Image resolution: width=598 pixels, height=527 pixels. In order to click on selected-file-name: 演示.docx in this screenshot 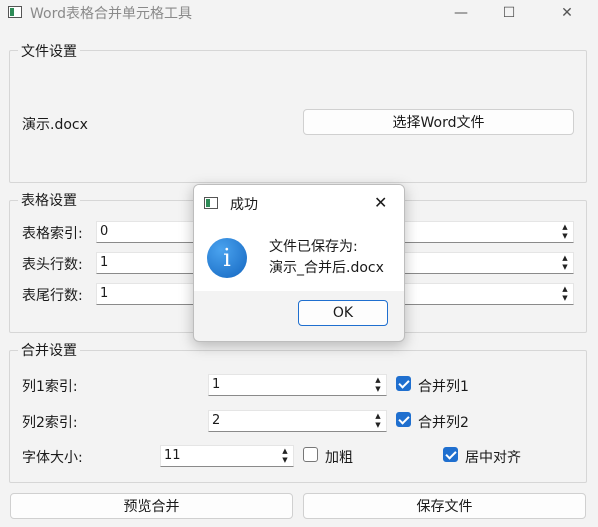, I will do `click(55, 125)`.